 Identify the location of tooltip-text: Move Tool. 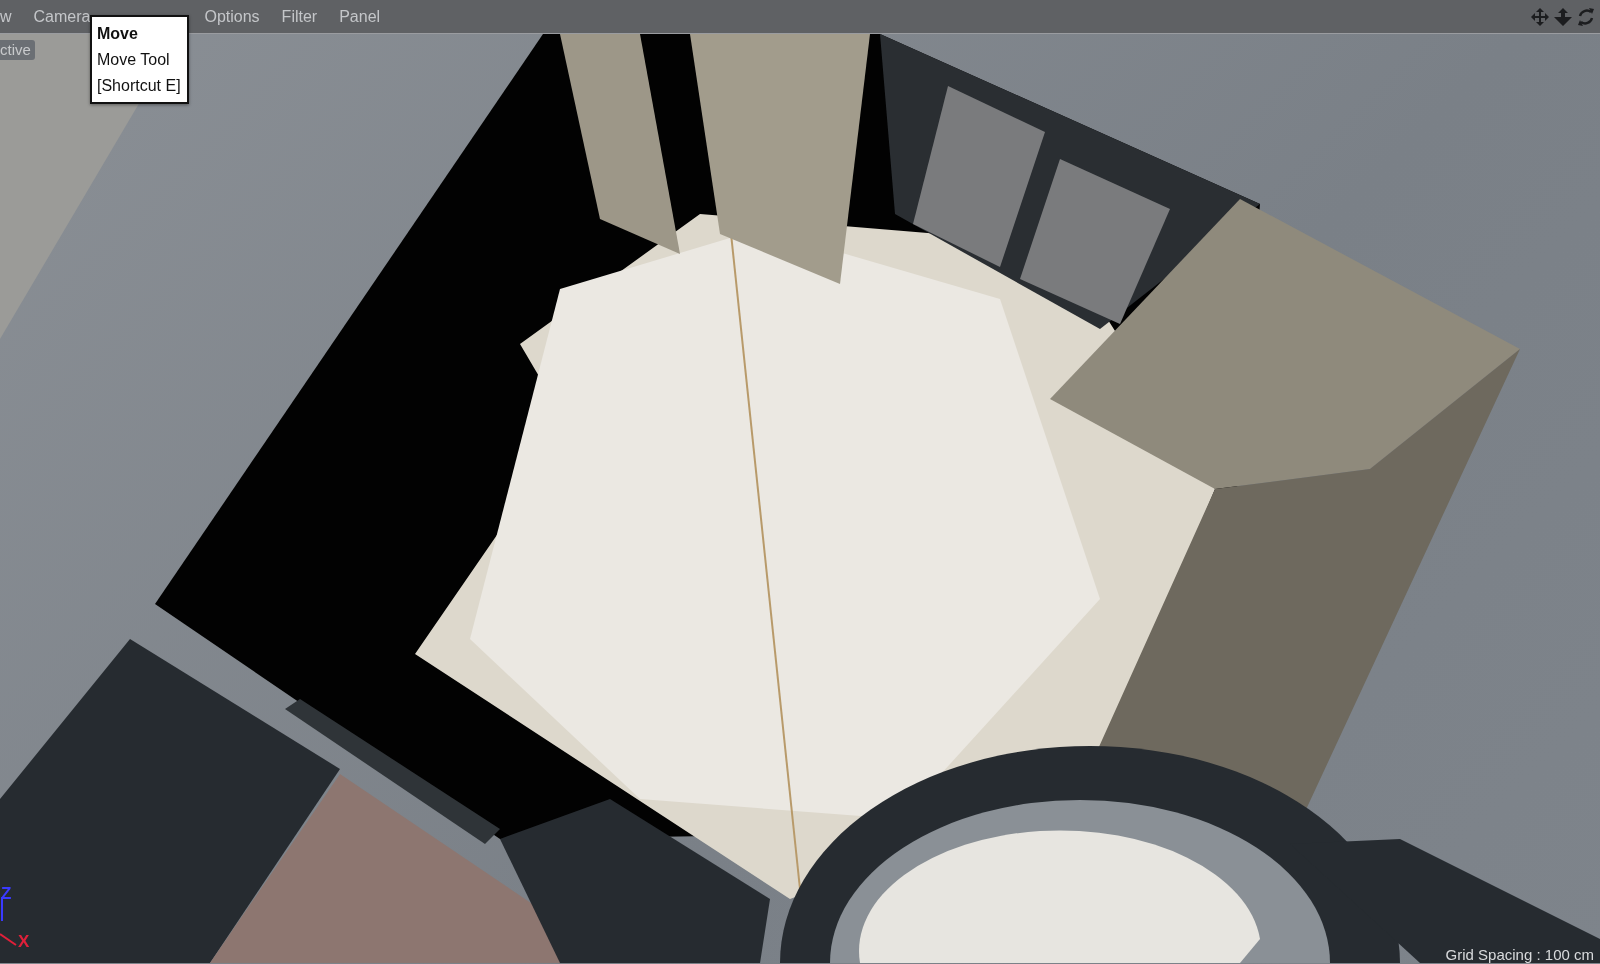
(134, 60).